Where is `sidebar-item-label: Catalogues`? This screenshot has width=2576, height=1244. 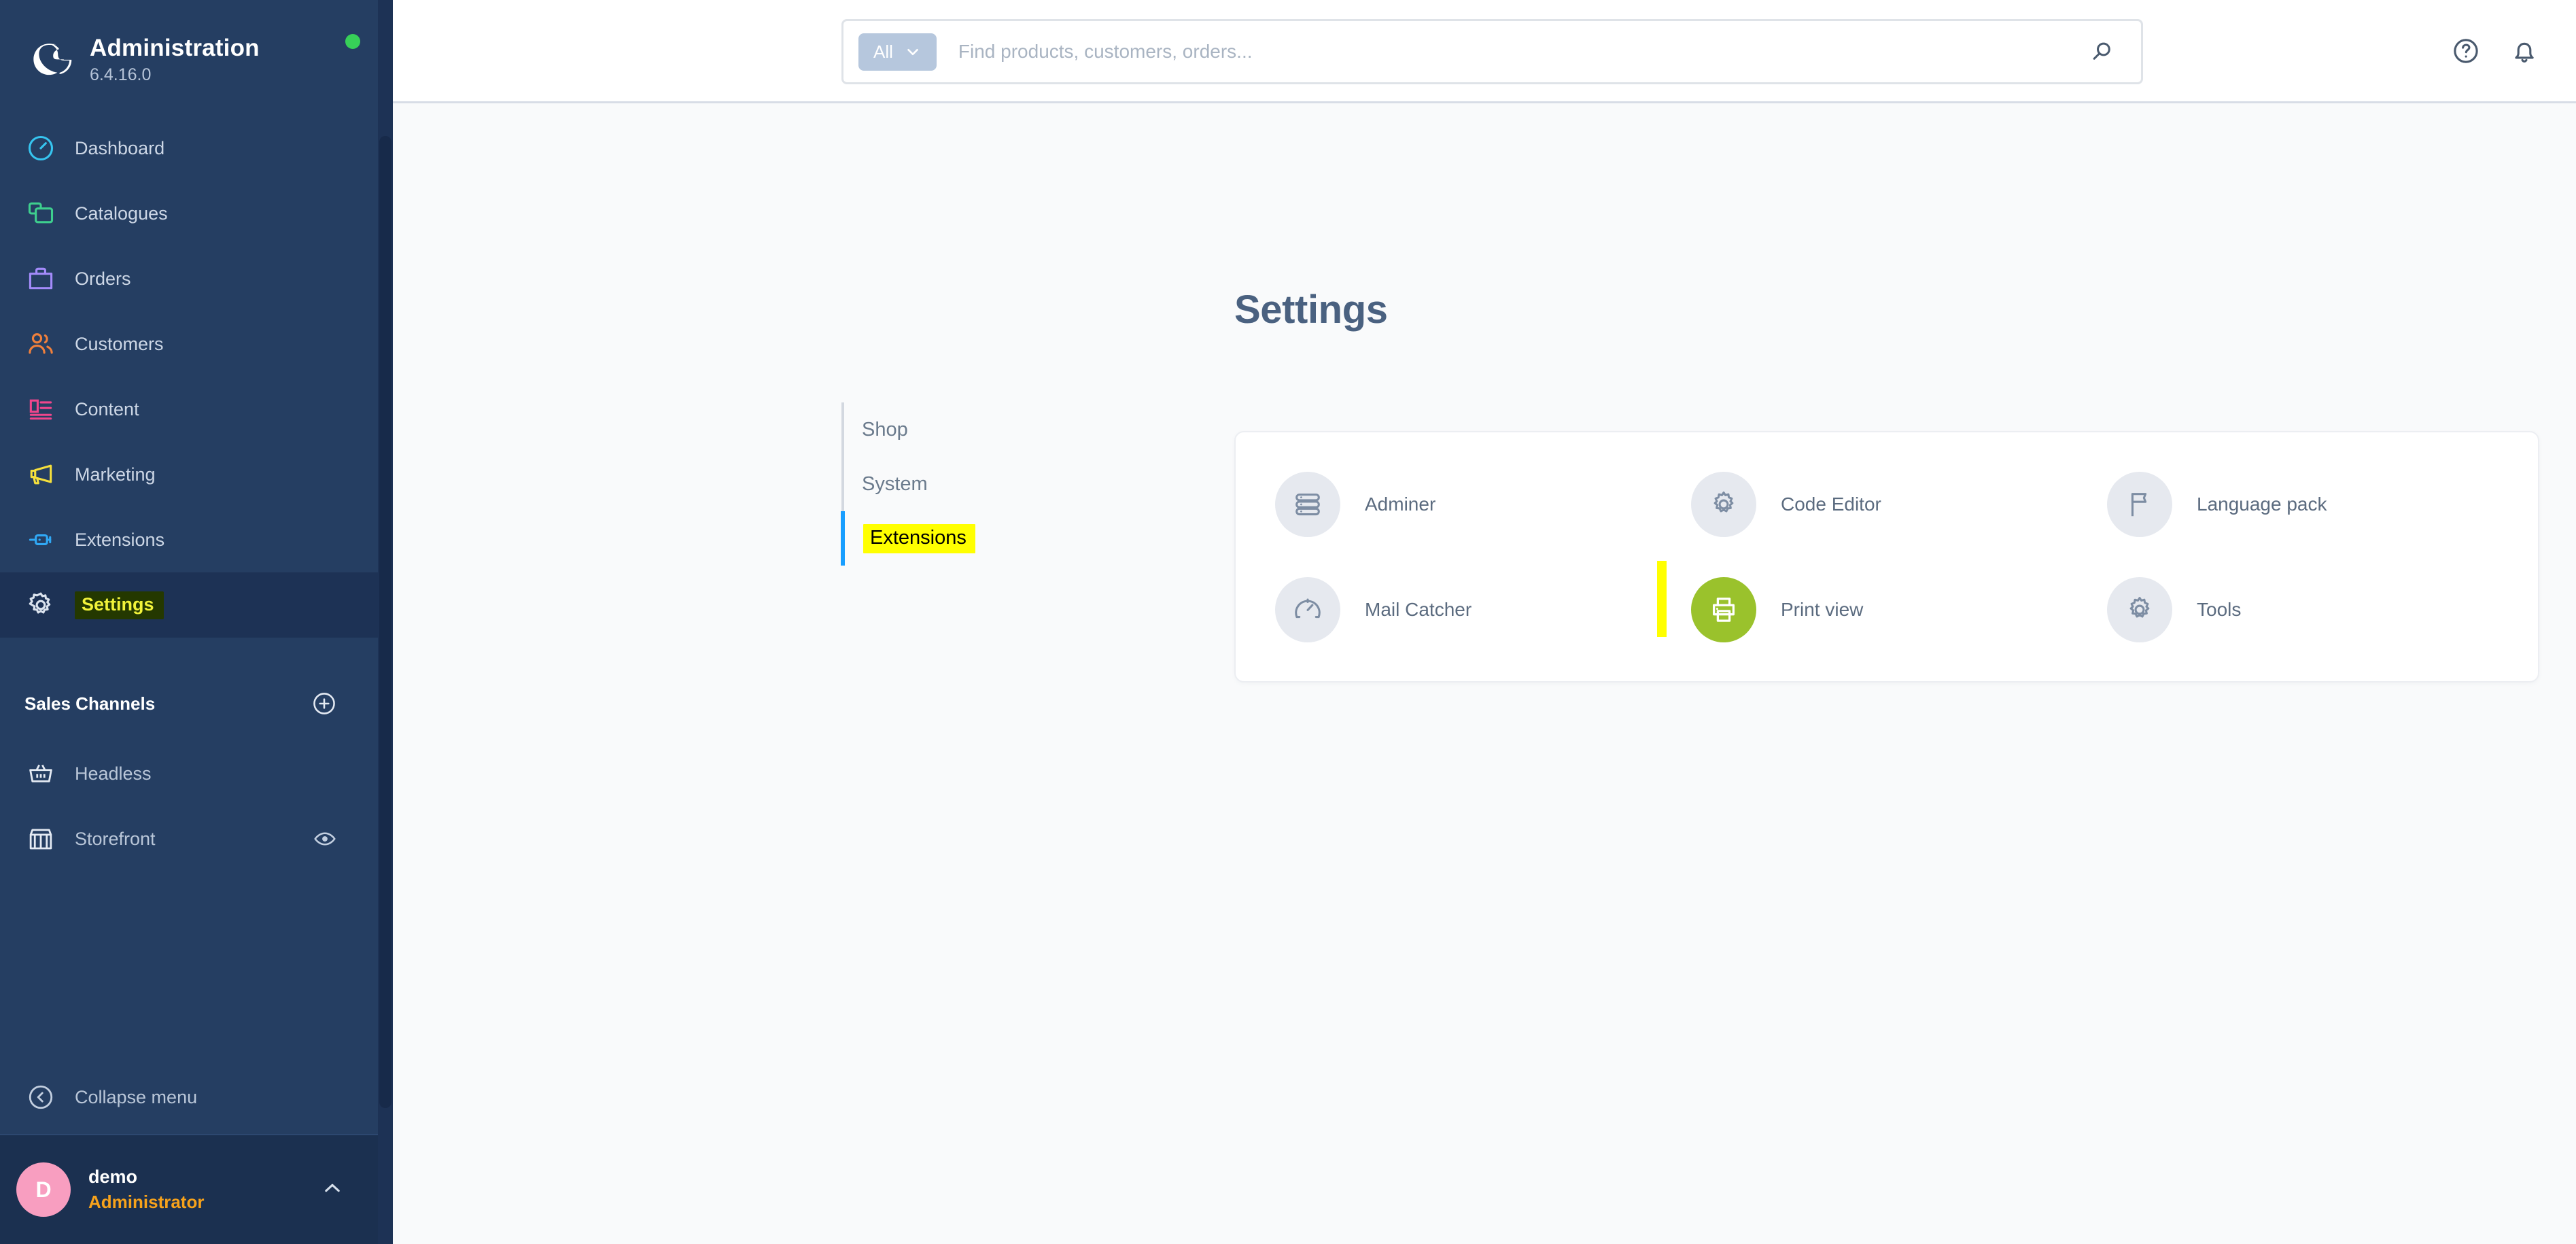 sidebar-item-label: Catalogues is located at coordinates (121, 213).